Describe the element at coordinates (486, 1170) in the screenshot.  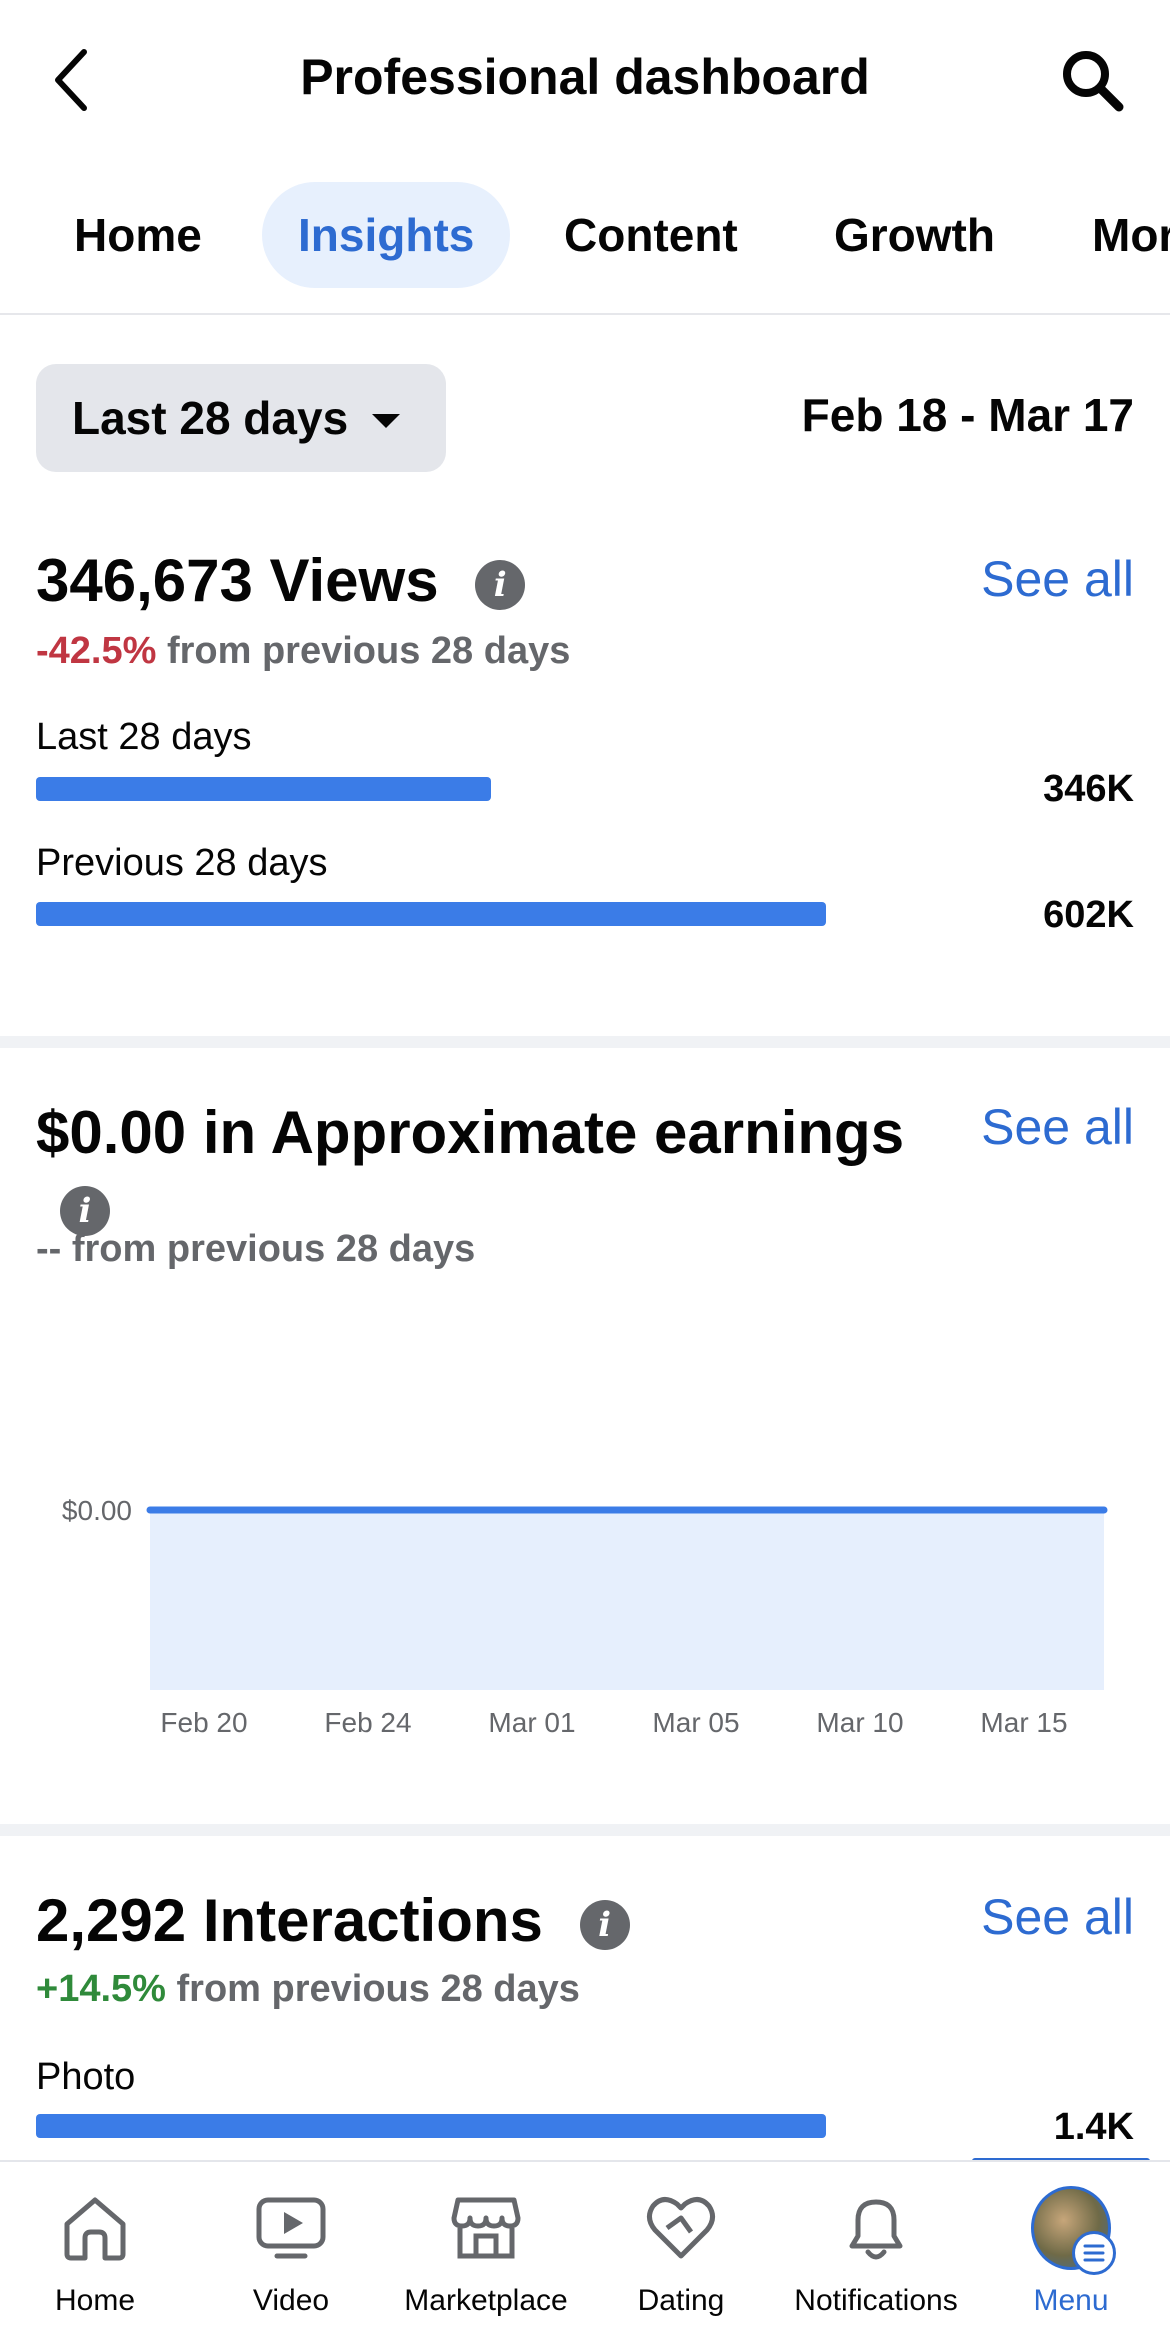
I see `earnings-title: $0.00 in Approximate earnings i` at that location.